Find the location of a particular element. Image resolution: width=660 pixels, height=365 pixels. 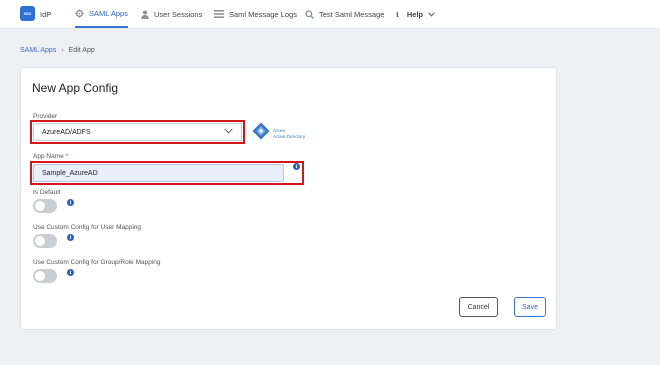

nav-item-label: SAML Apps is located at coordinates (108, 13).